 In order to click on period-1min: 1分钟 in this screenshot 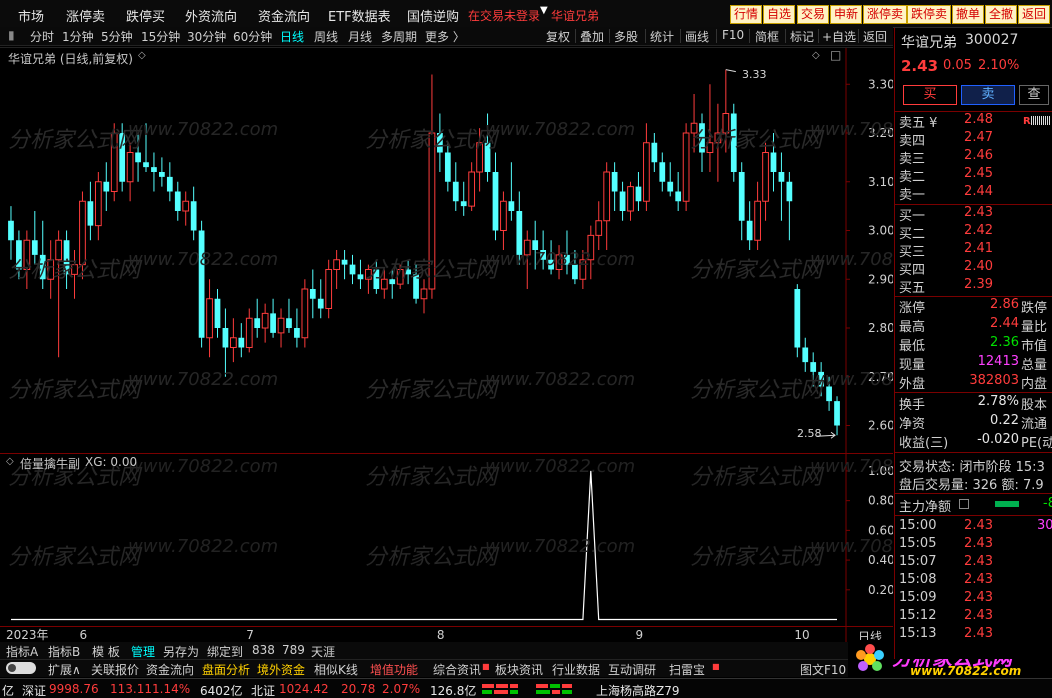, I will do `click(78, 36)`.